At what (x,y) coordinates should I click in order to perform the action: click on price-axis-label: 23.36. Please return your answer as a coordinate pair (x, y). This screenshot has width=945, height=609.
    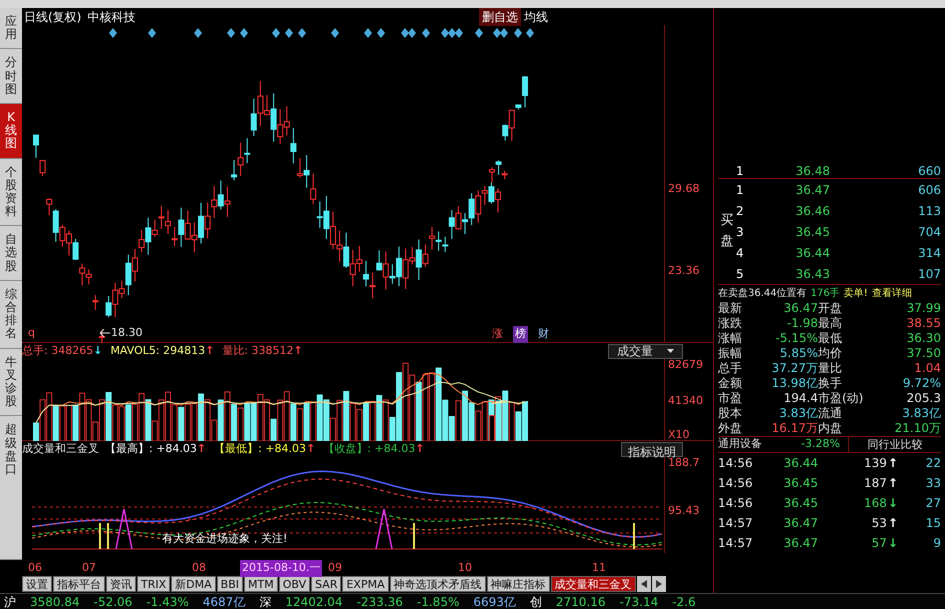
    Looking at the image, I should click on (684, 271).